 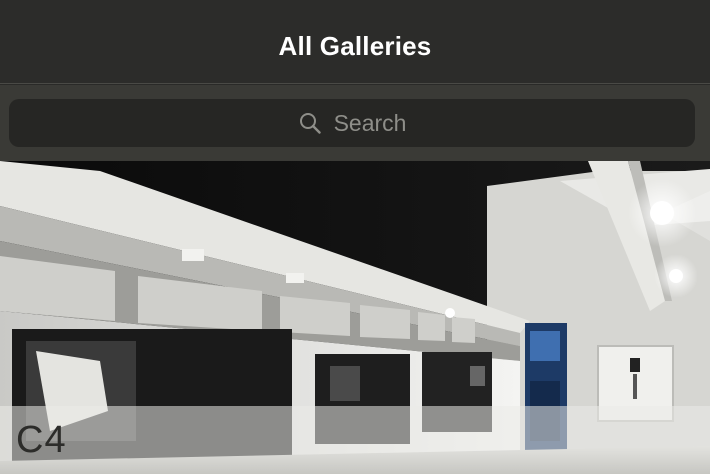 I want to click on gallery-label-bar: C4, so click(x=355, y=440).